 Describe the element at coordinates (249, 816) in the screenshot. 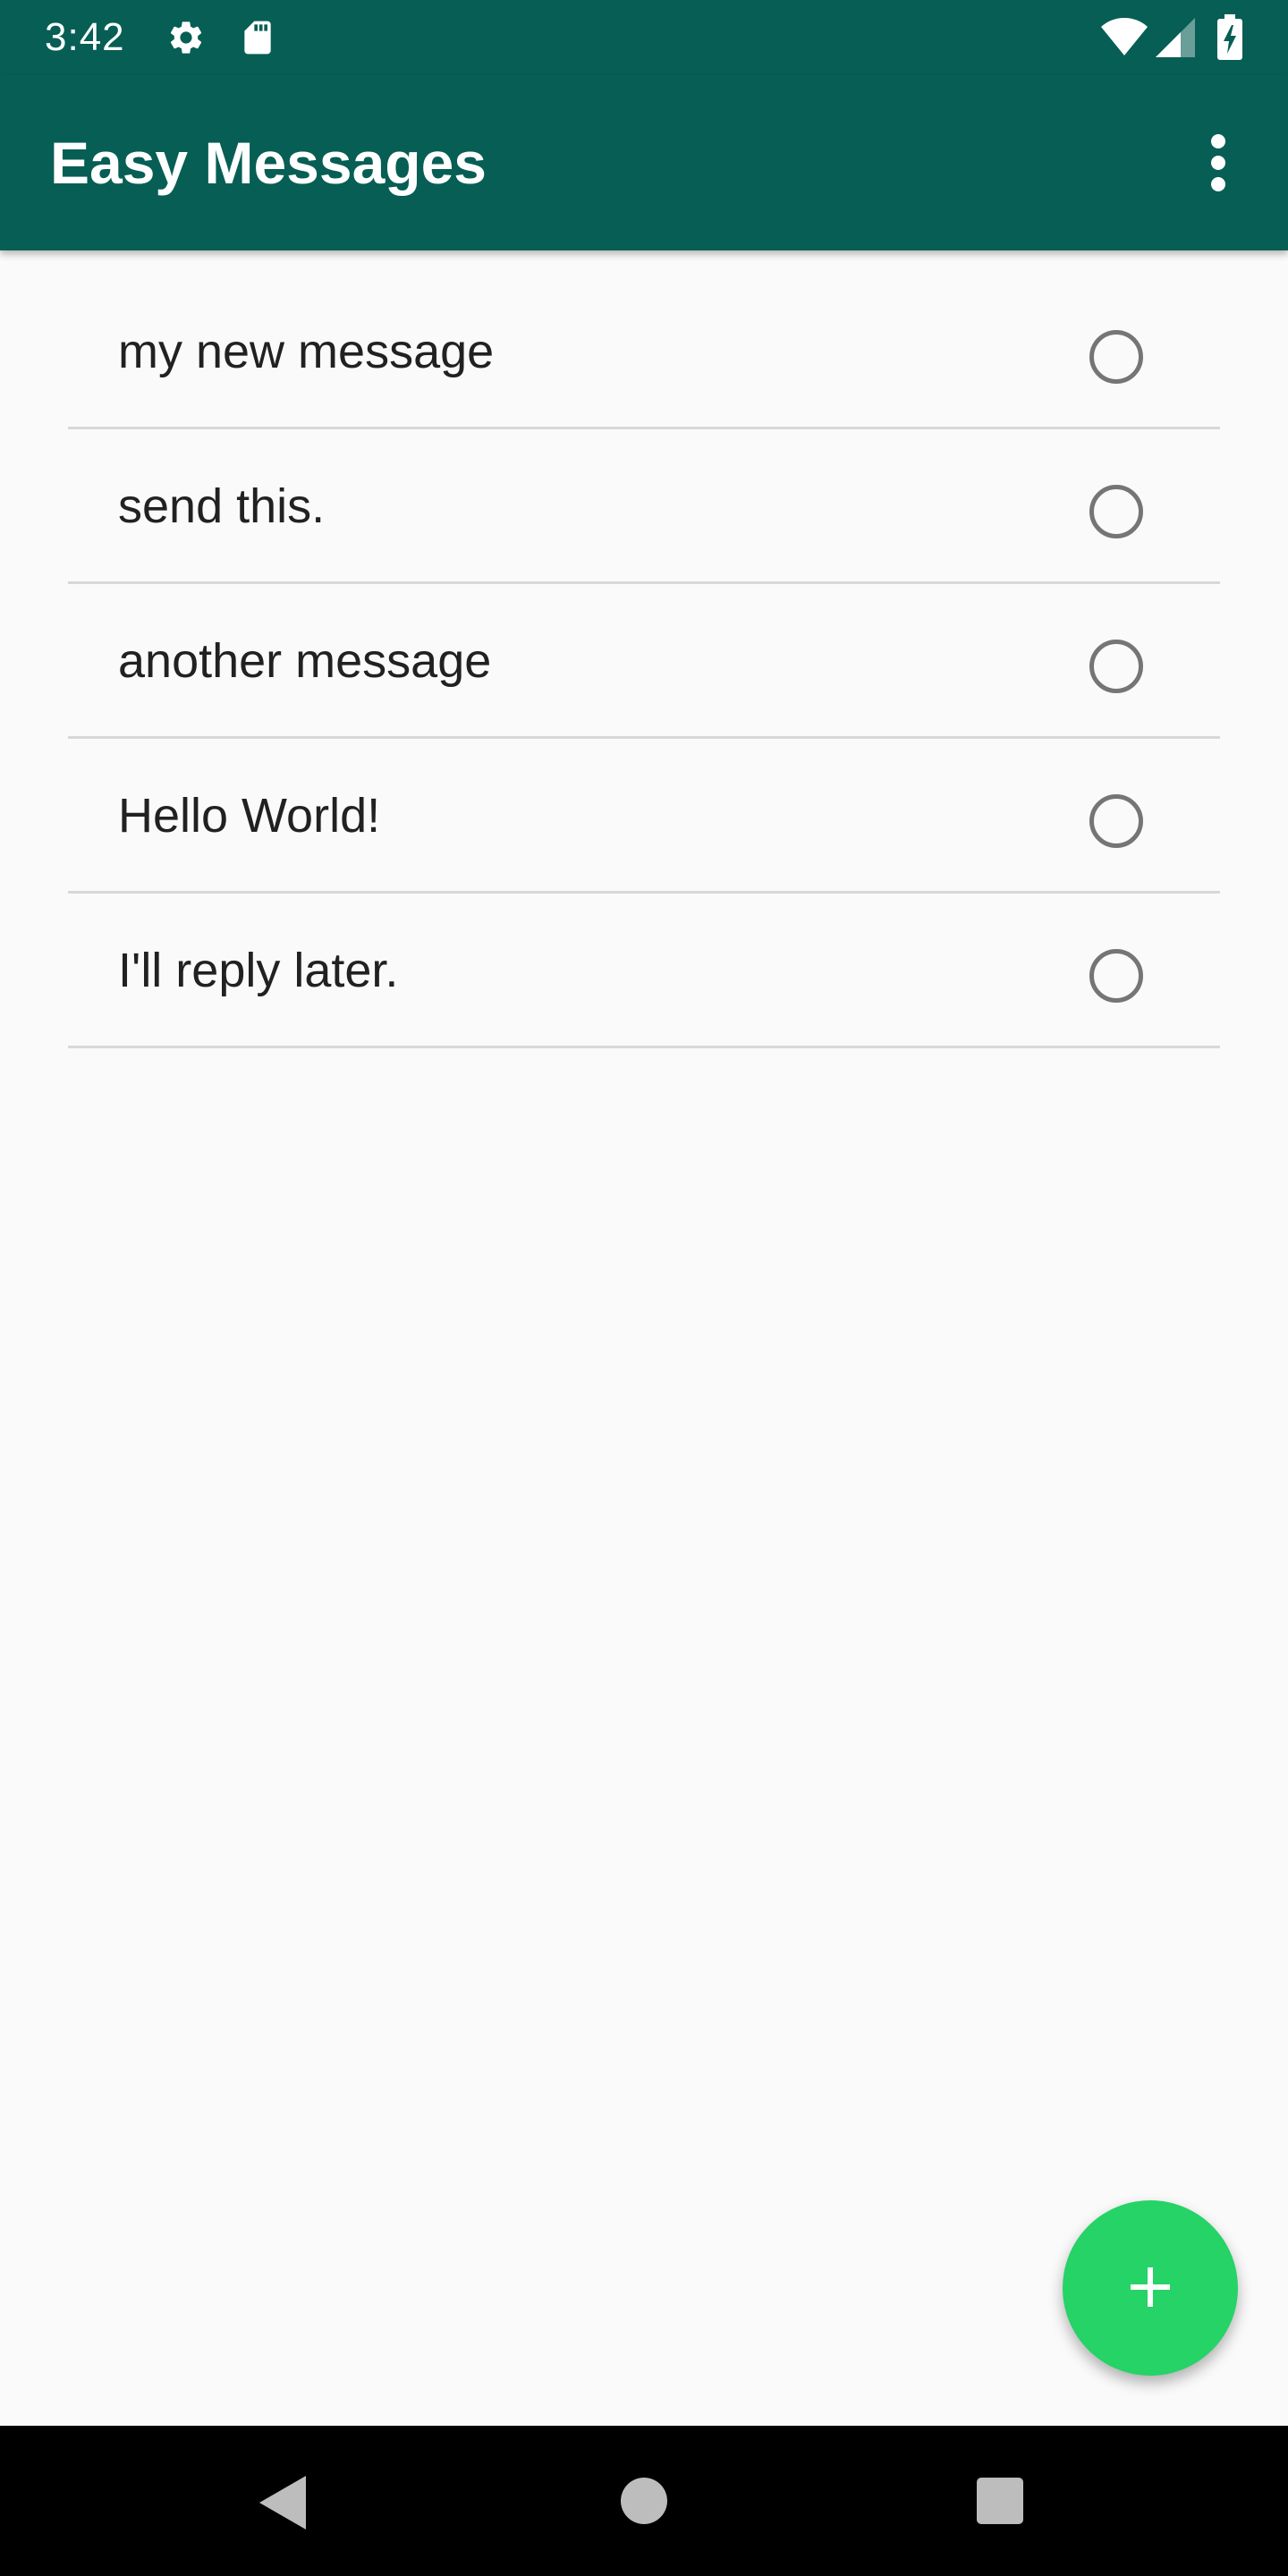

I see `message-text: Hello World!` at that location.